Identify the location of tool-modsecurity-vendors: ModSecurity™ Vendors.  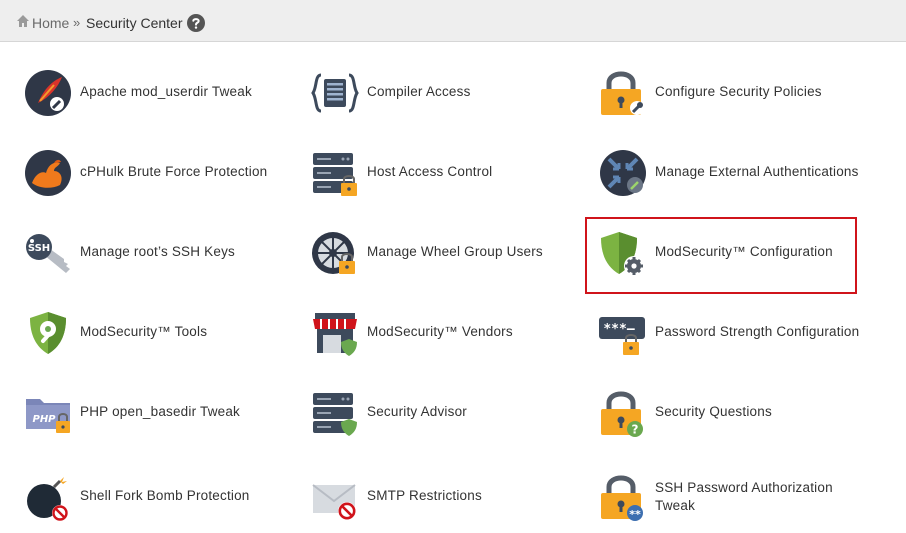
(441, 333).